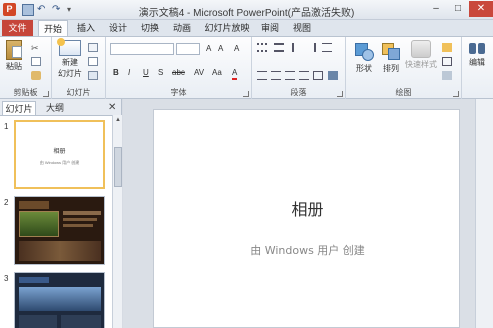 This screenshot has height=328, width=493. I want to click on tab-transitions: 切换, so click(150, 28).